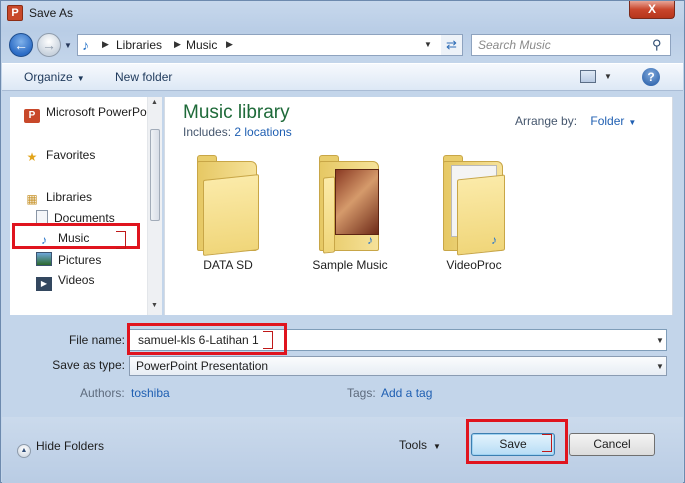 The width and height of the screenshot is (685, 483). Describe the element at coordinates (350, 204) in the screenshot. I see `album-folder-icon: ♪` at that location.